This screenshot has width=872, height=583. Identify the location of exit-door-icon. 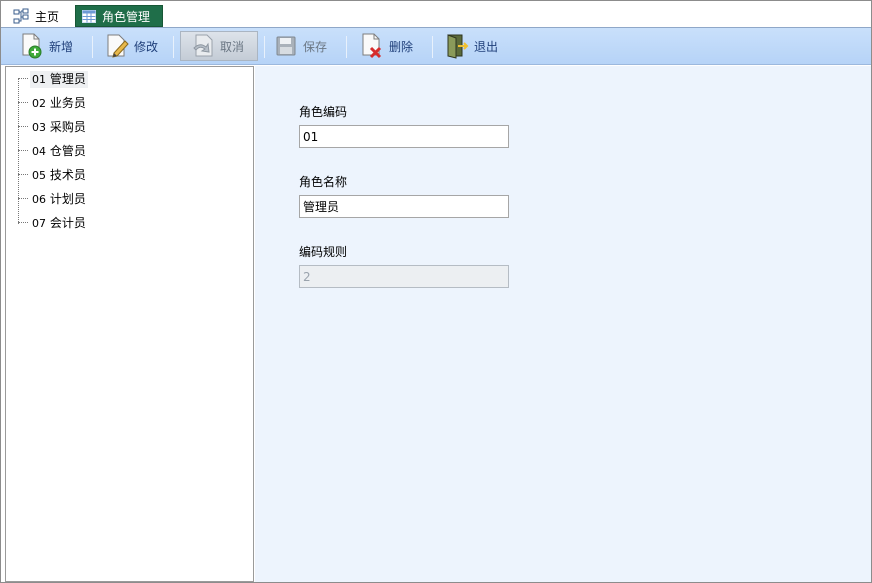
(457, 46).